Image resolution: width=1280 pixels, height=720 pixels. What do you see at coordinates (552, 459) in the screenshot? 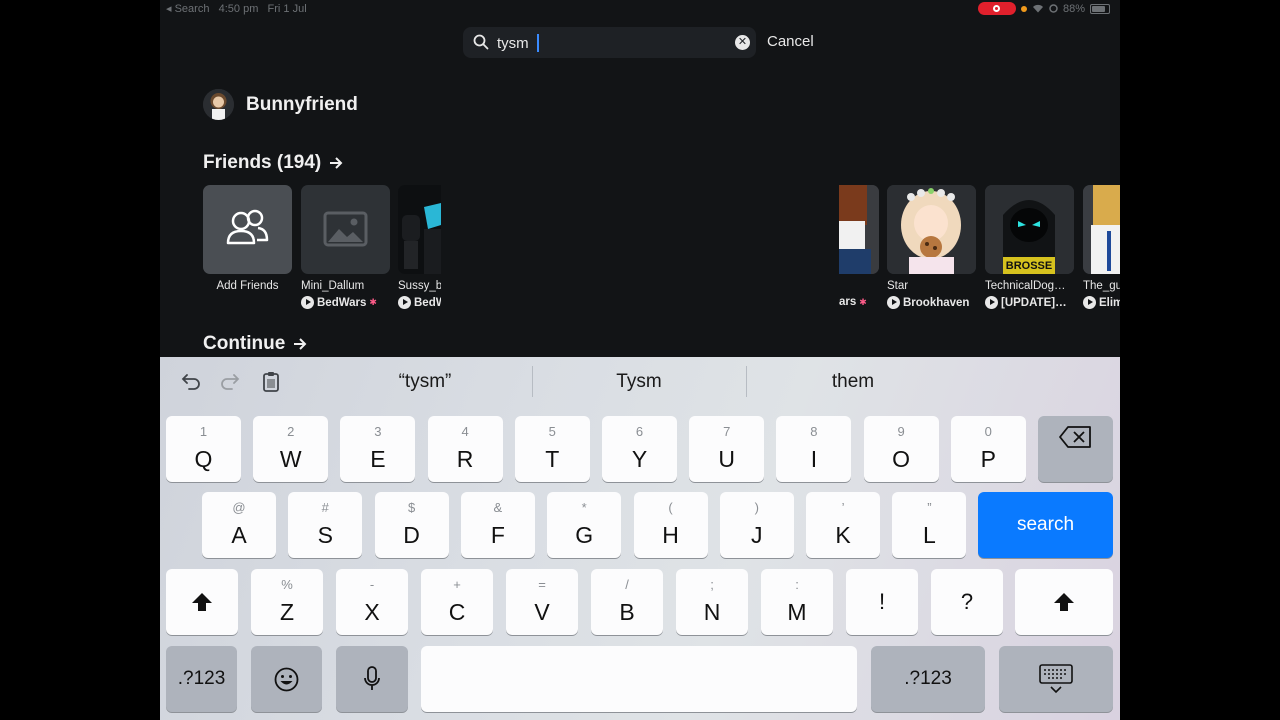
I see `key-label: T` at bounding box center [552, 459].